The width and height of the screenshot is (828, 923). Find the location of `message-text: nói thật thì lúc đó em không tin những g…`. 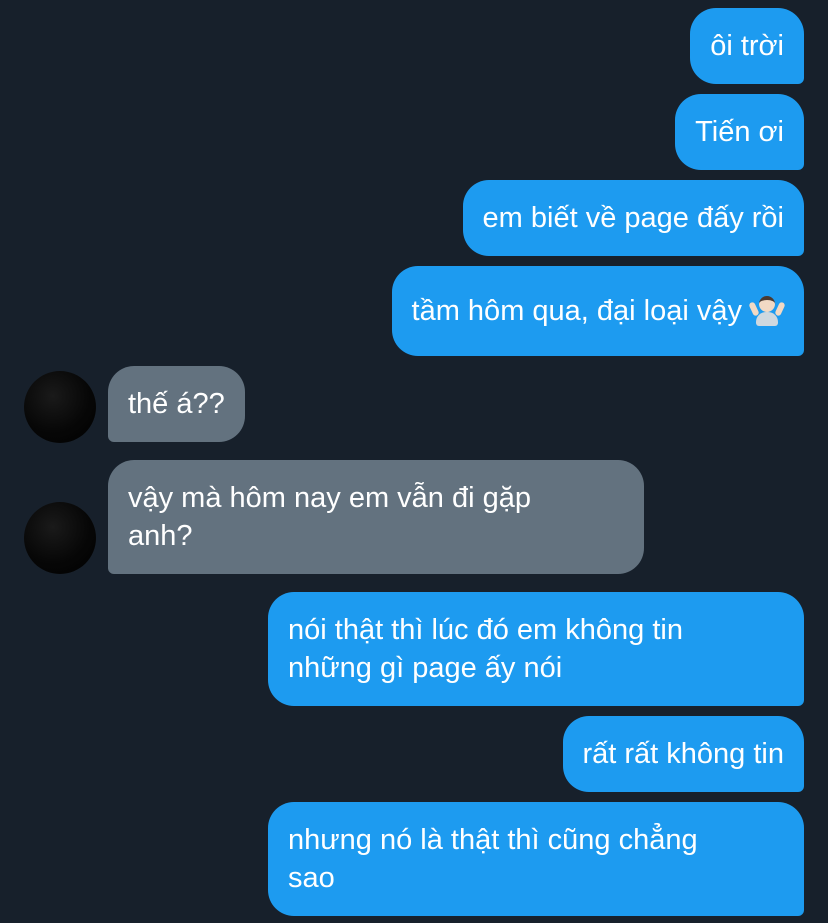

message-text: nói thật thì lúc đó em không tin những g… is located at coordinates (485, 649).